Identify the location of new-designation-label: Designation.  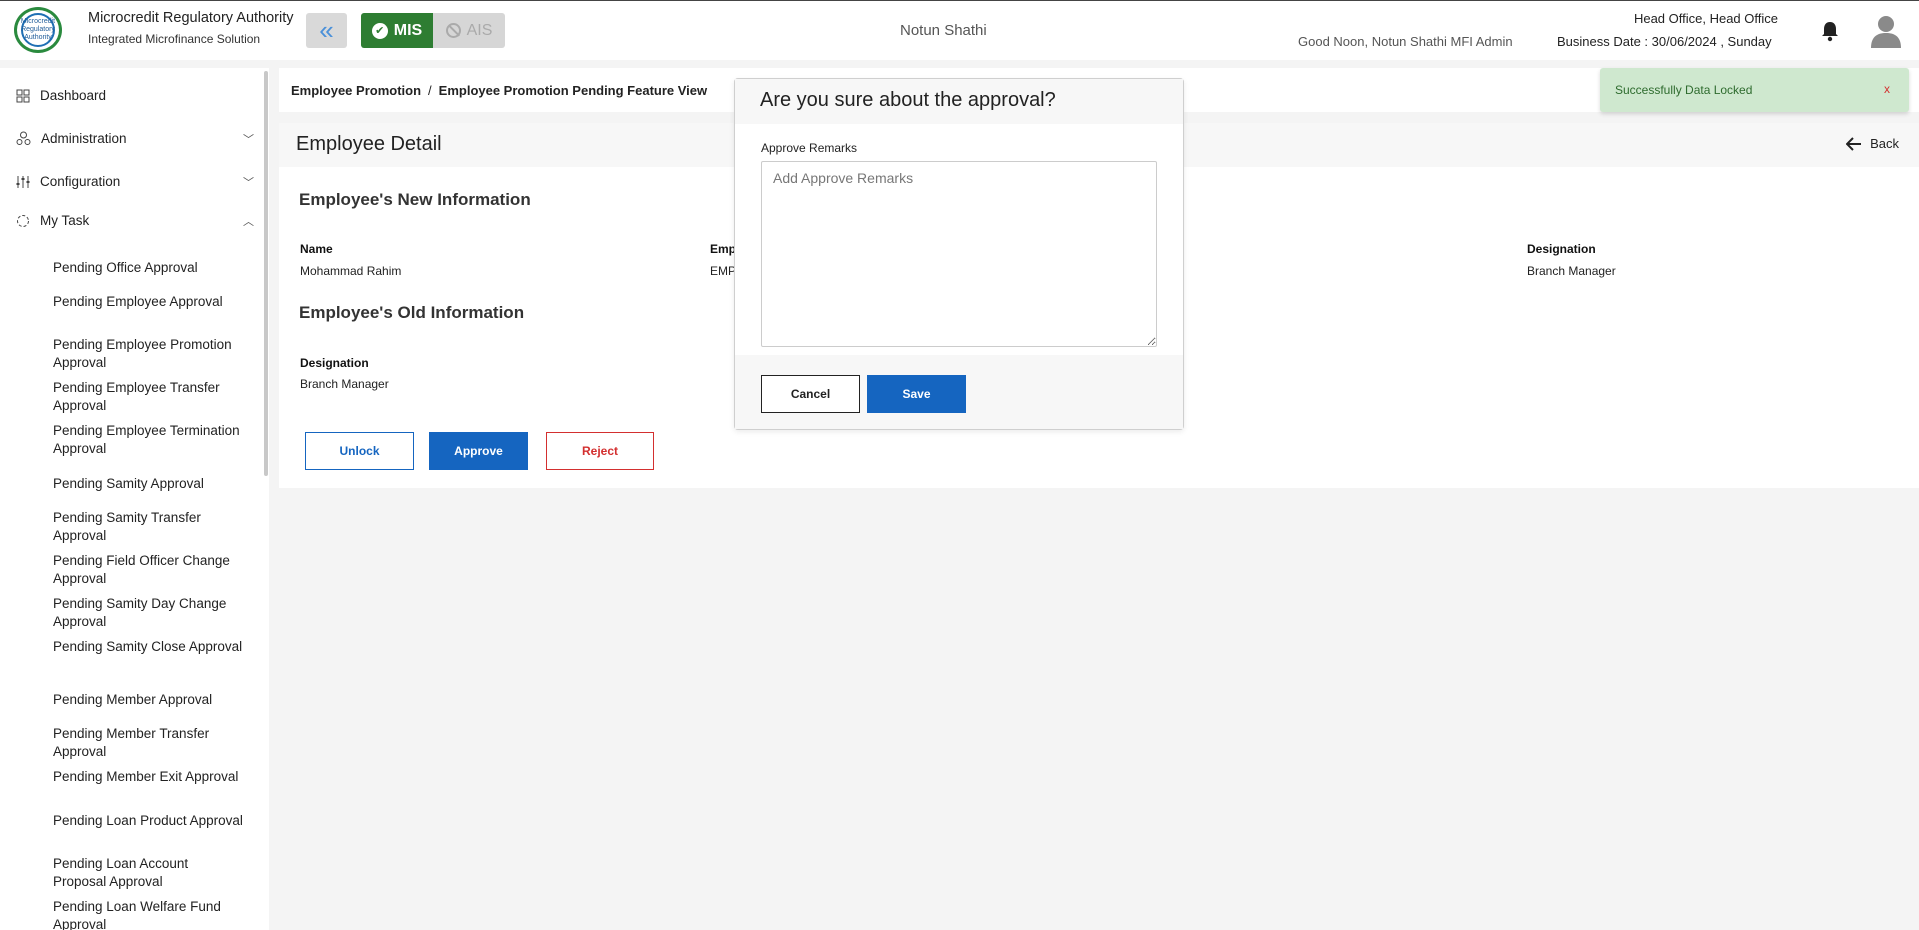
(1561, 249).